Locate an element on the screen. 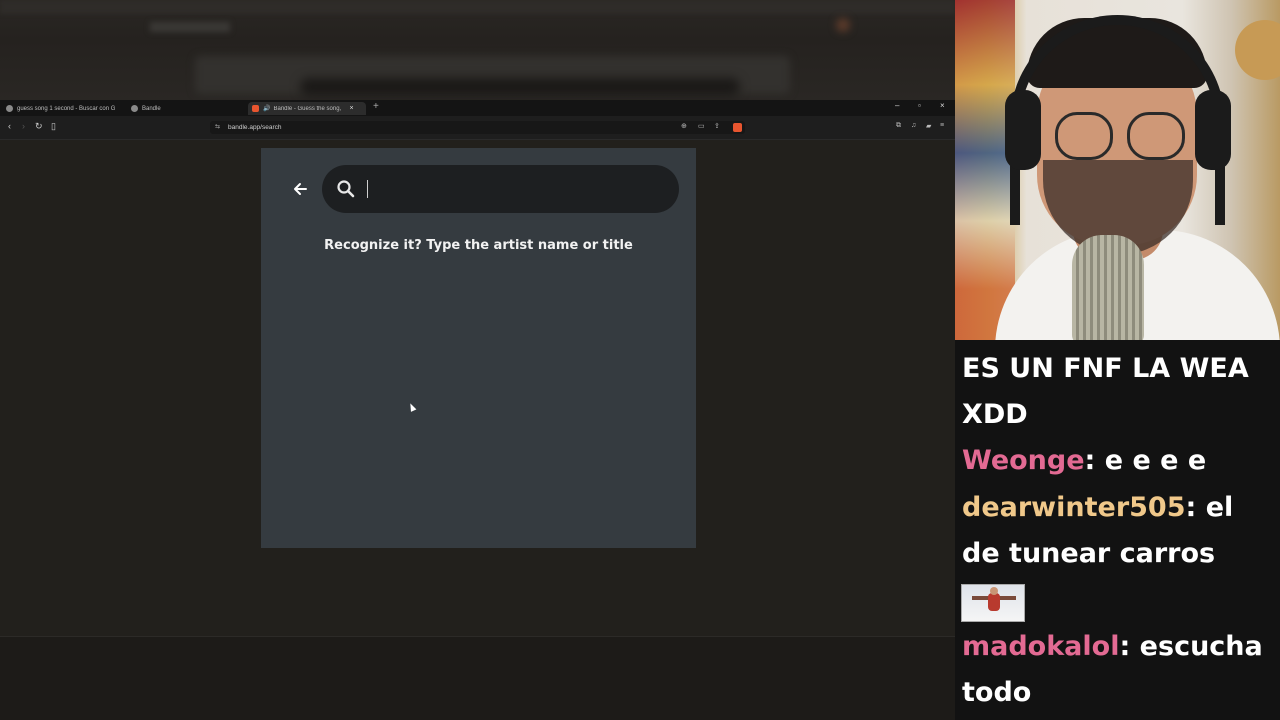 The image size is (1280, 720). tab-bandle-active: 🔊 Bandle - Guess the song, one × is located at coordinates (307, 108).